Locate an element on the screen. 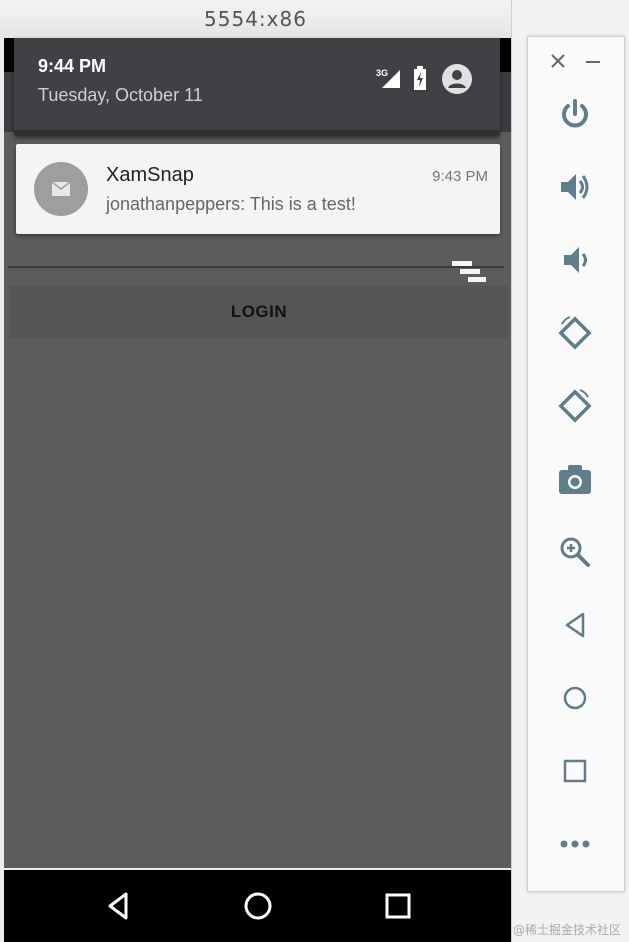 Image resolution: width=629 pixels, height=942 pixels. notification-time: 9:43 PM is located at coordinates (460, 176).